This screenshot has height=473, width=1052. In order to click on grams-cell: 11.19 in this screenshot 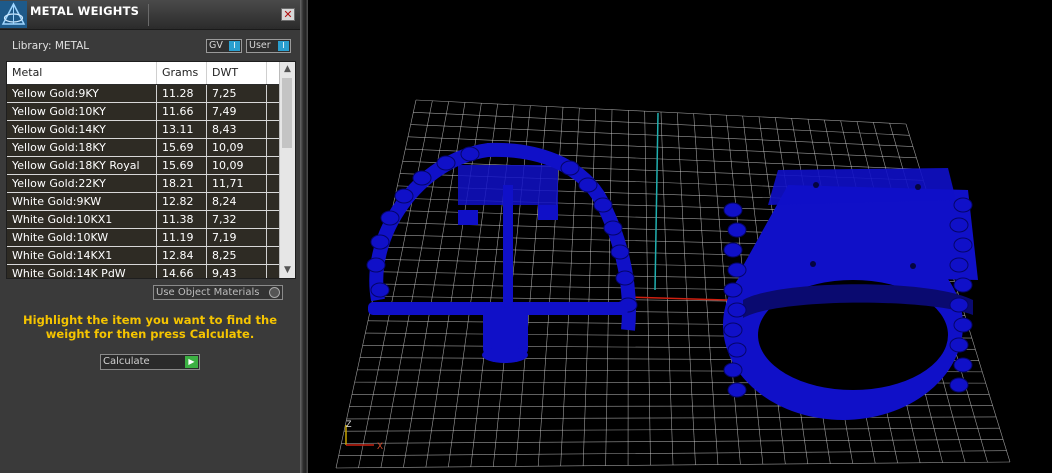, I will do `click(182, 237)`.